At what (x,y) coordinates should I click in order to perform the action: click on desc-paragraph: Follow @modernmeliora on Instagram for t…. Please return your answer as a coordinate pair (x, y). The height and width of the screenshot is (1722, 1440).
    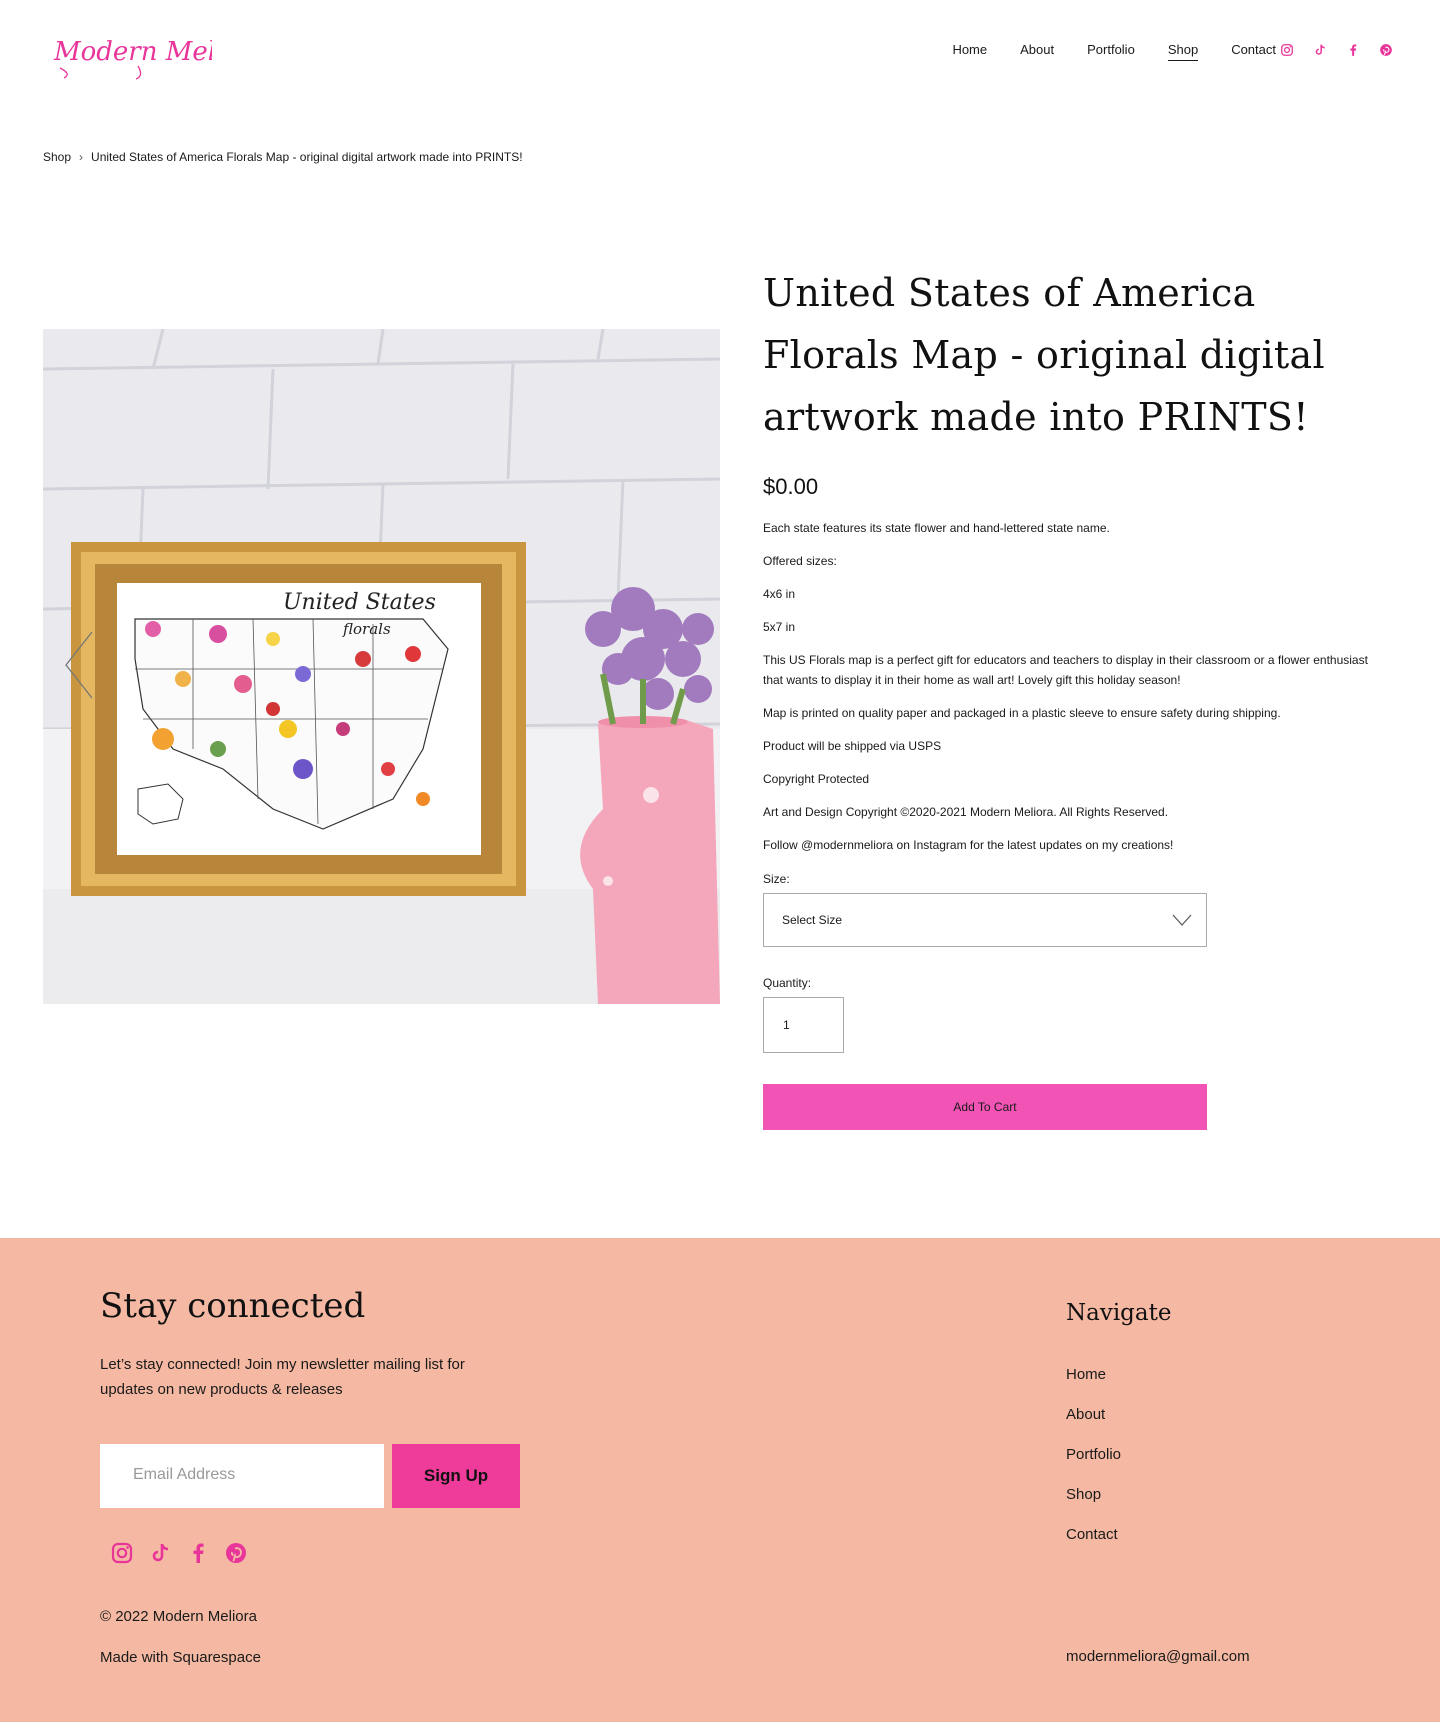
    Looking at the image, I should click on (968, 845).